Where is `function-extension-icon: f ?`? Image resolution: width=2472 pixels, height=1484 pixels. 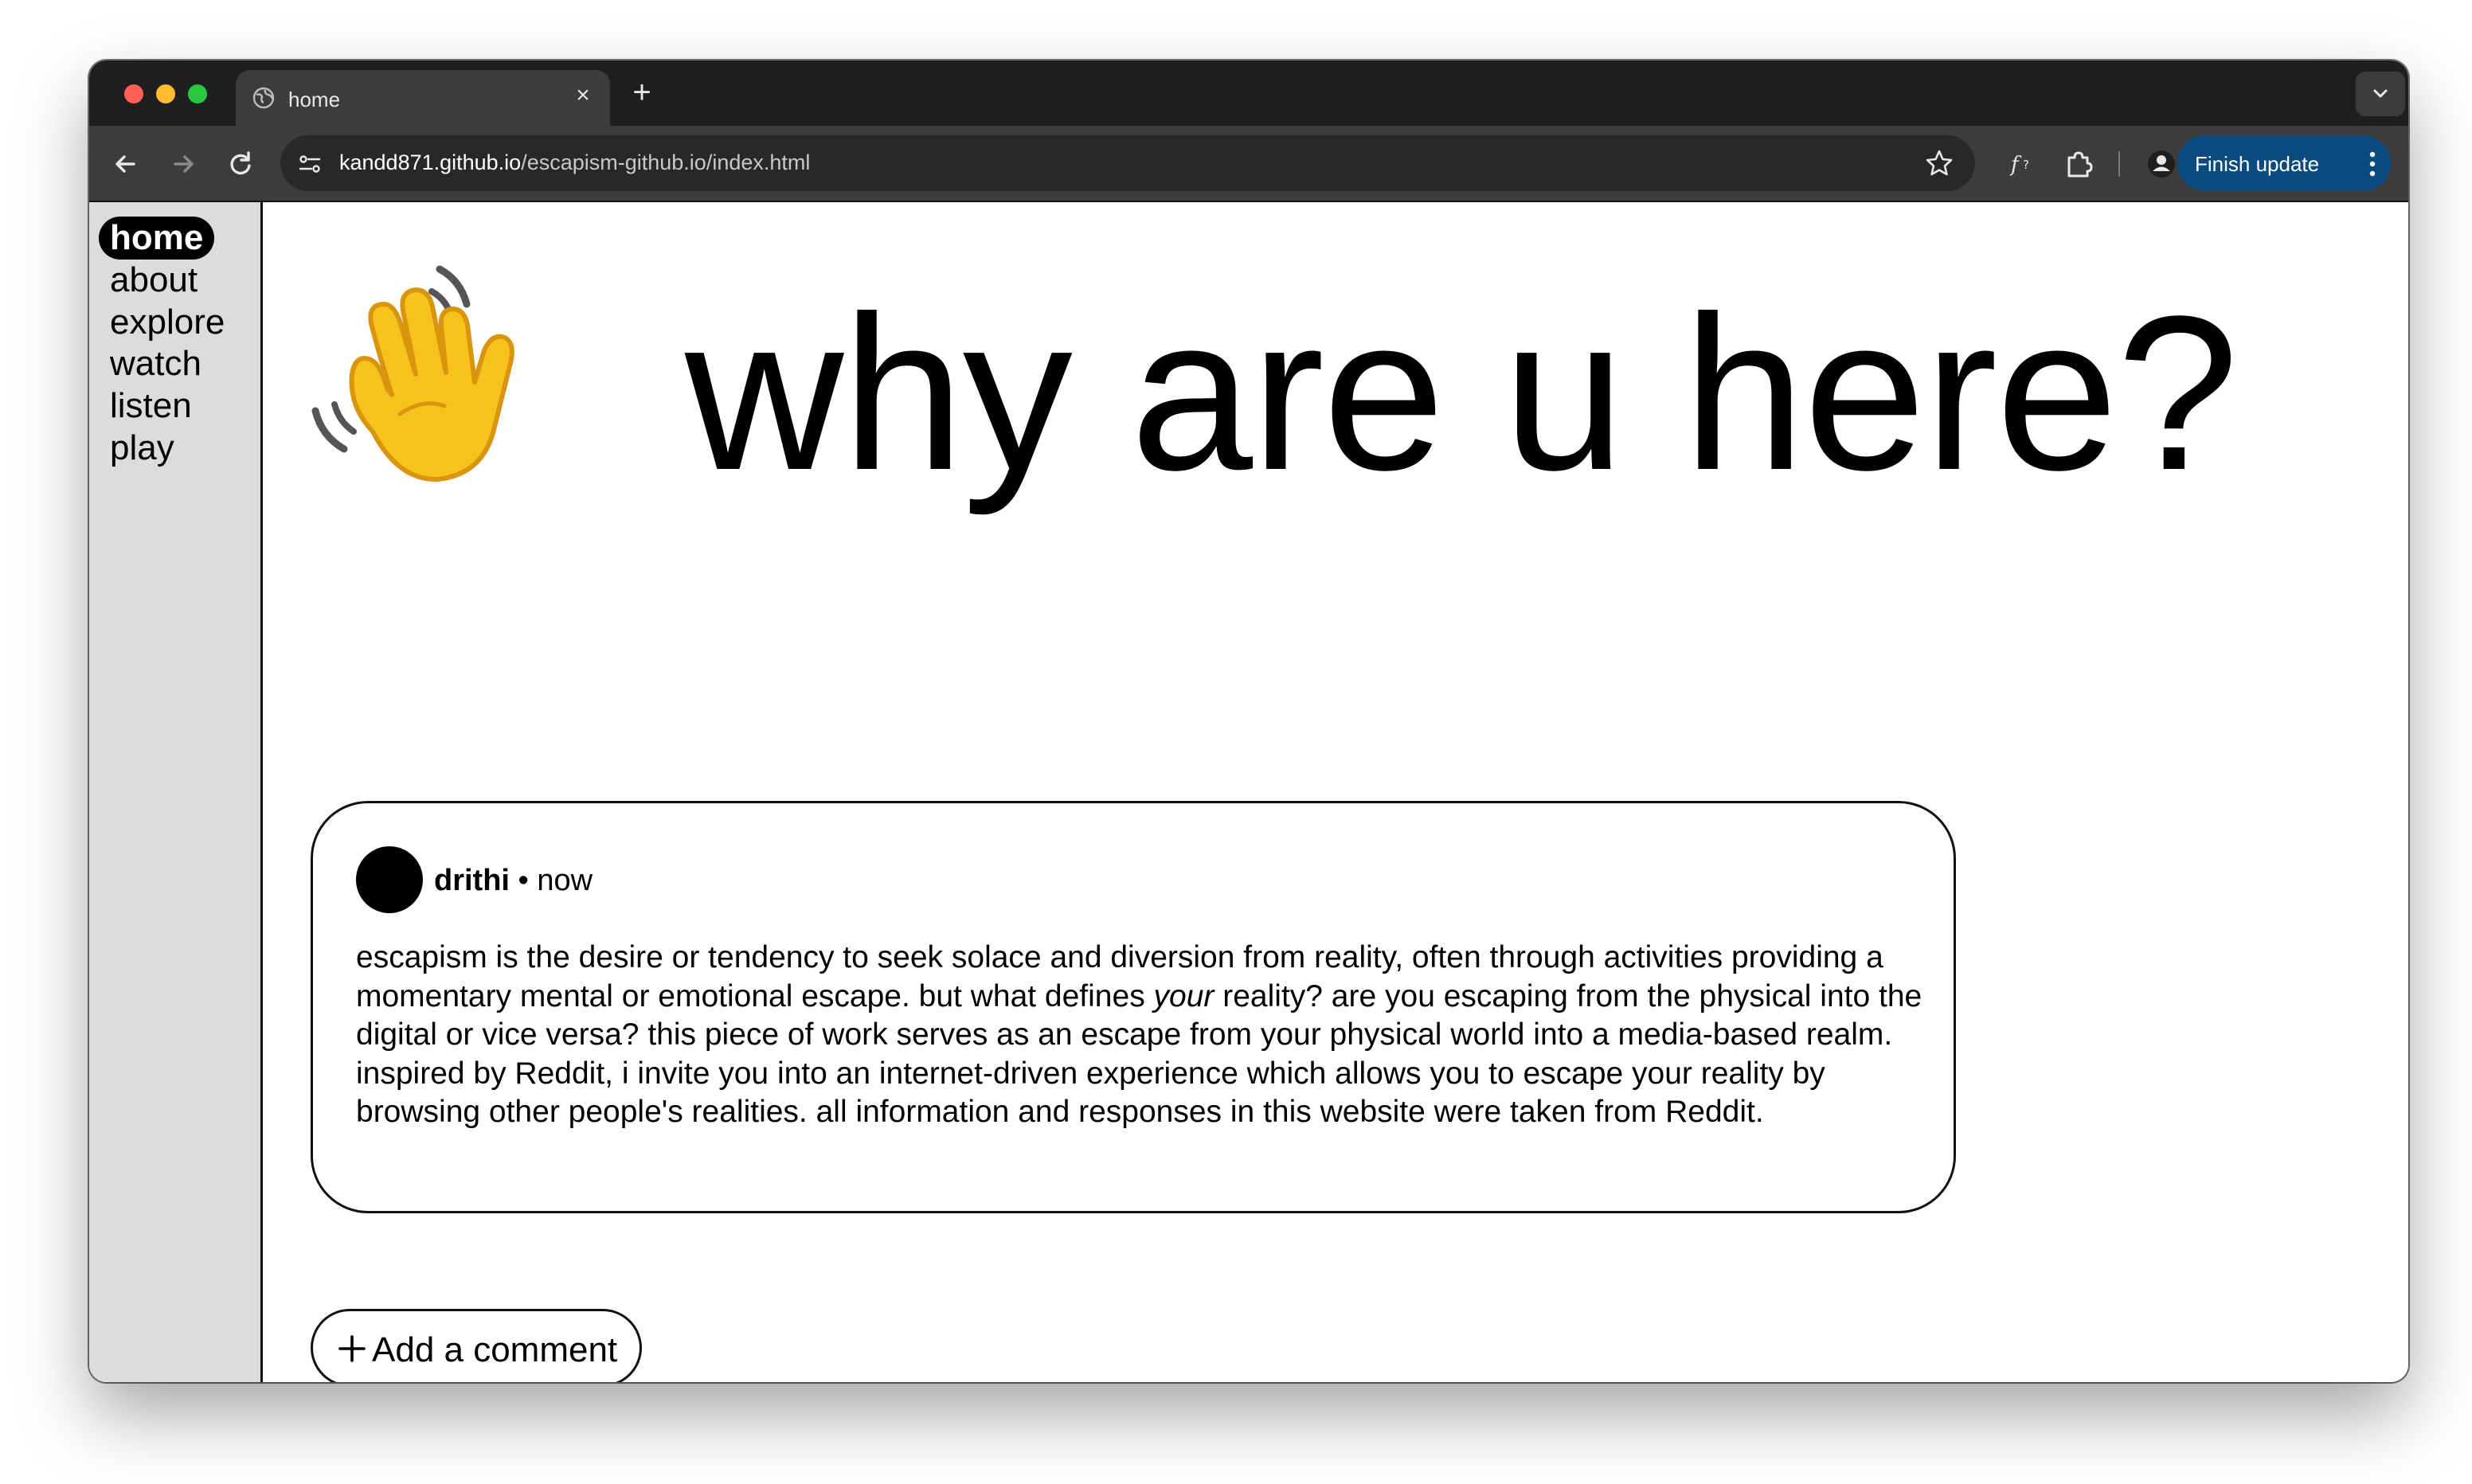
function-extension-icon: f ? is located at coordinates (2023, 164).